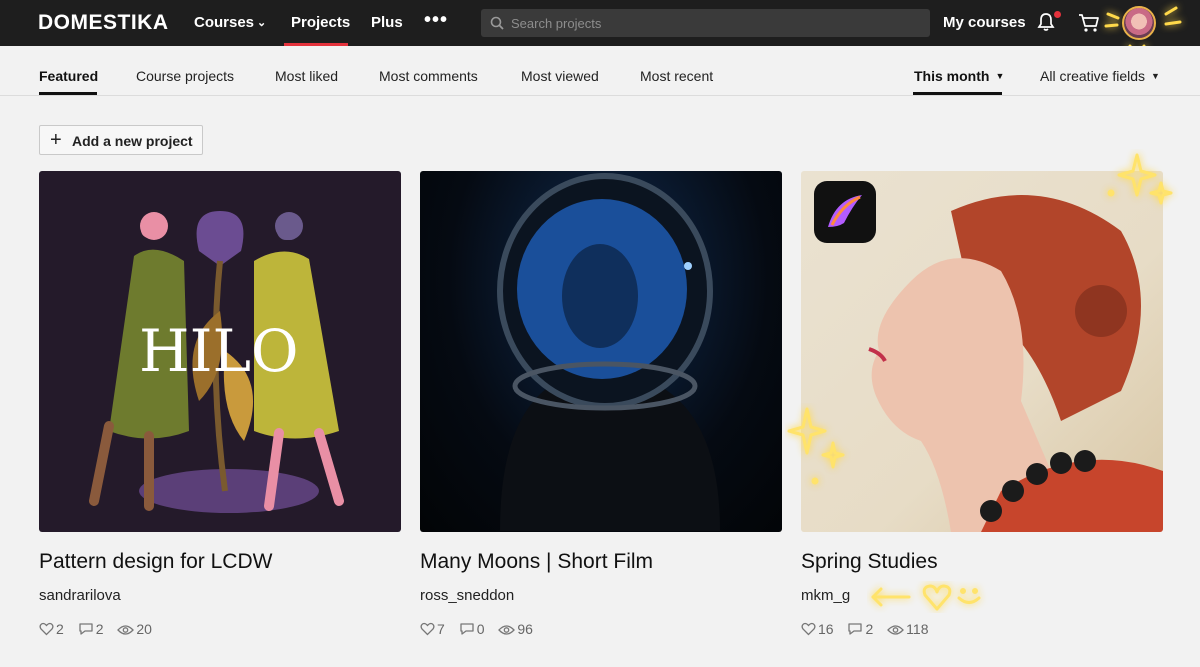 This screenshot has height=667, width=1200. I want to click on pattern-illustration: HILO, so click(216, 362).